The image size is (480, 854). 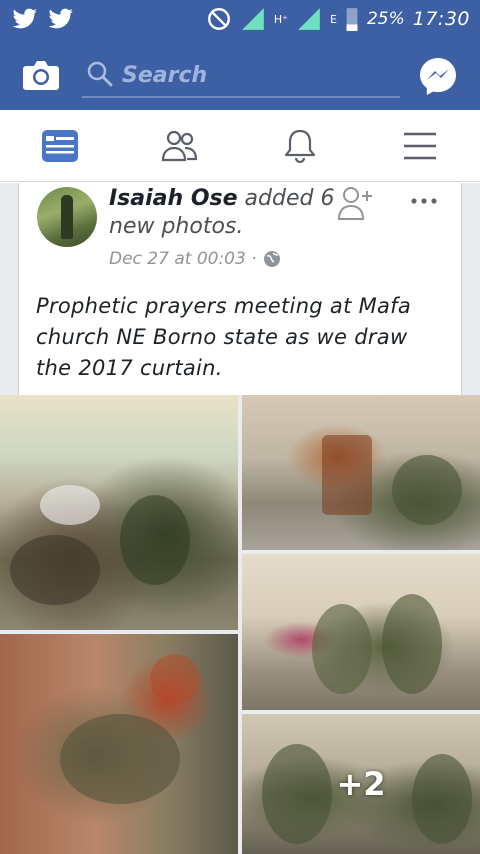 I want to click on top-nav, so click(x=240, y=74).